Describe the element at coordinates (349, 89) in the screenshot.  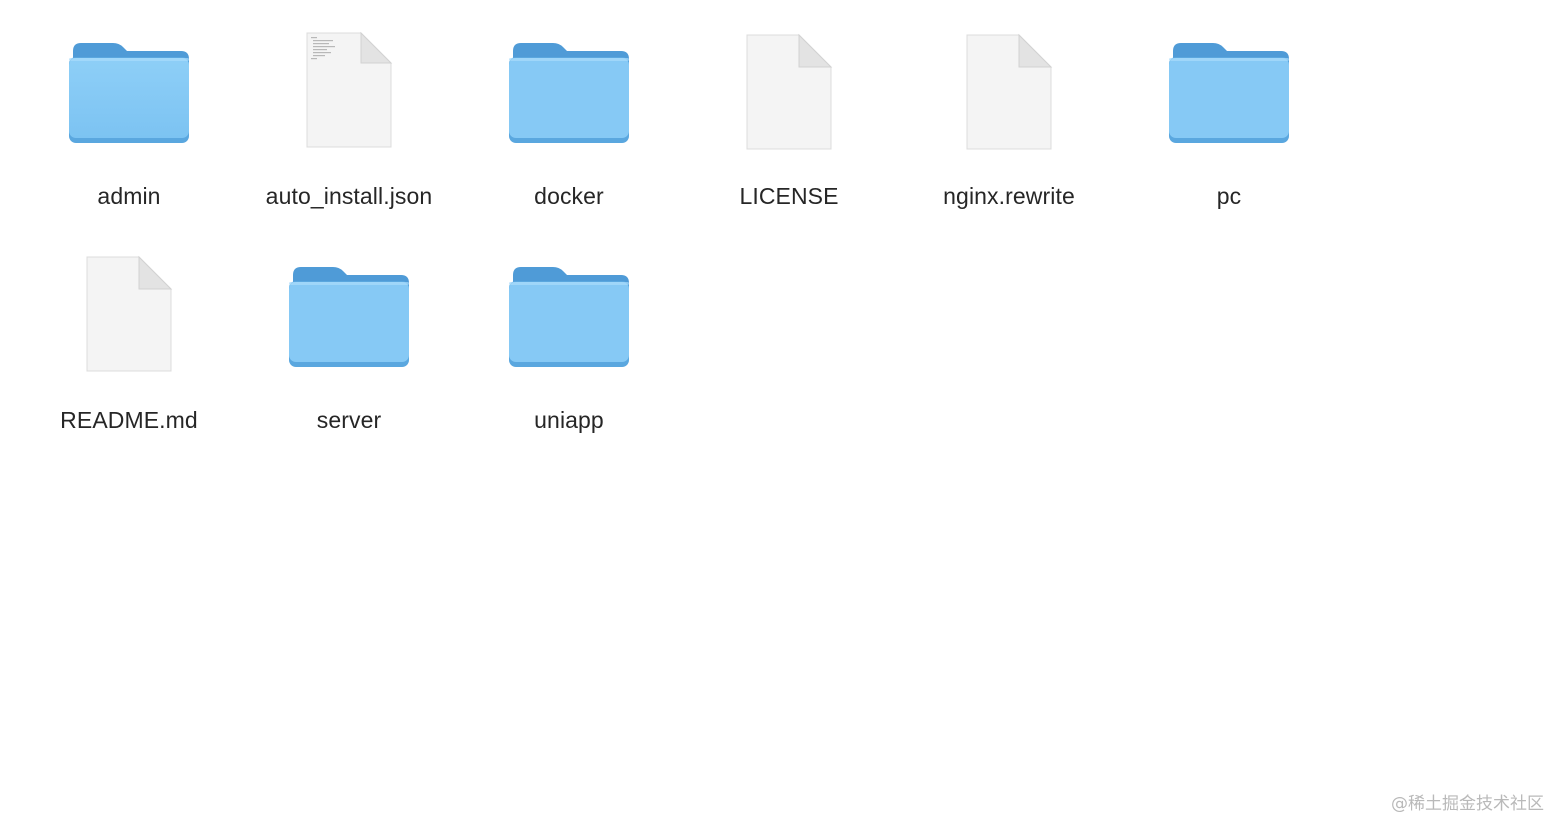
I see `json-document-icon` at that location.